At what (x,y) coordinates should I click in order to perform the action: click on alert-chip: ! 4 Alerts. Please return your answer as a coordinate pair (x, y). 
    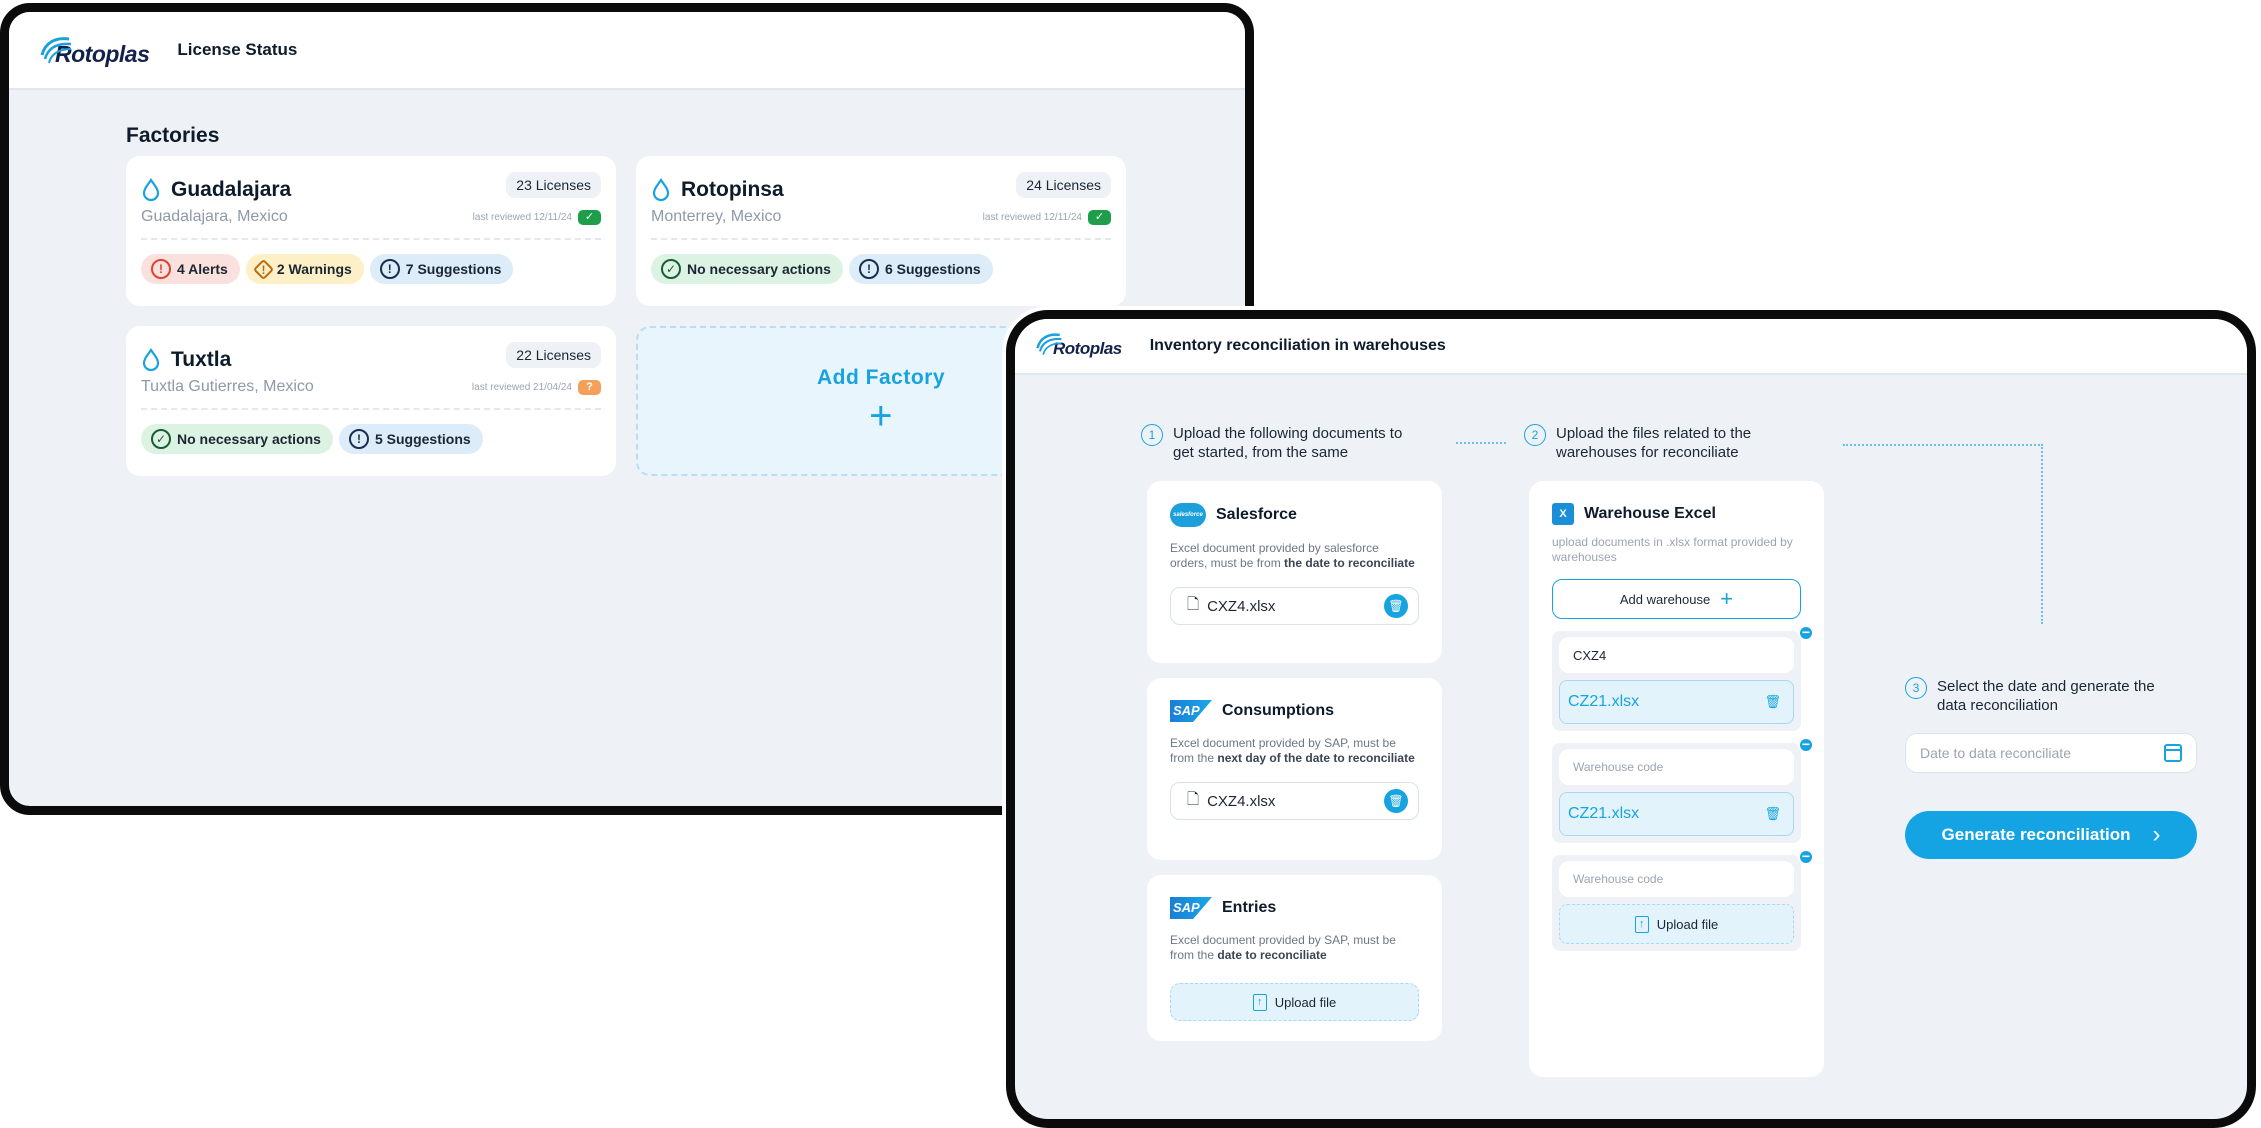
    Looking at the image, I should click on (190, 269).